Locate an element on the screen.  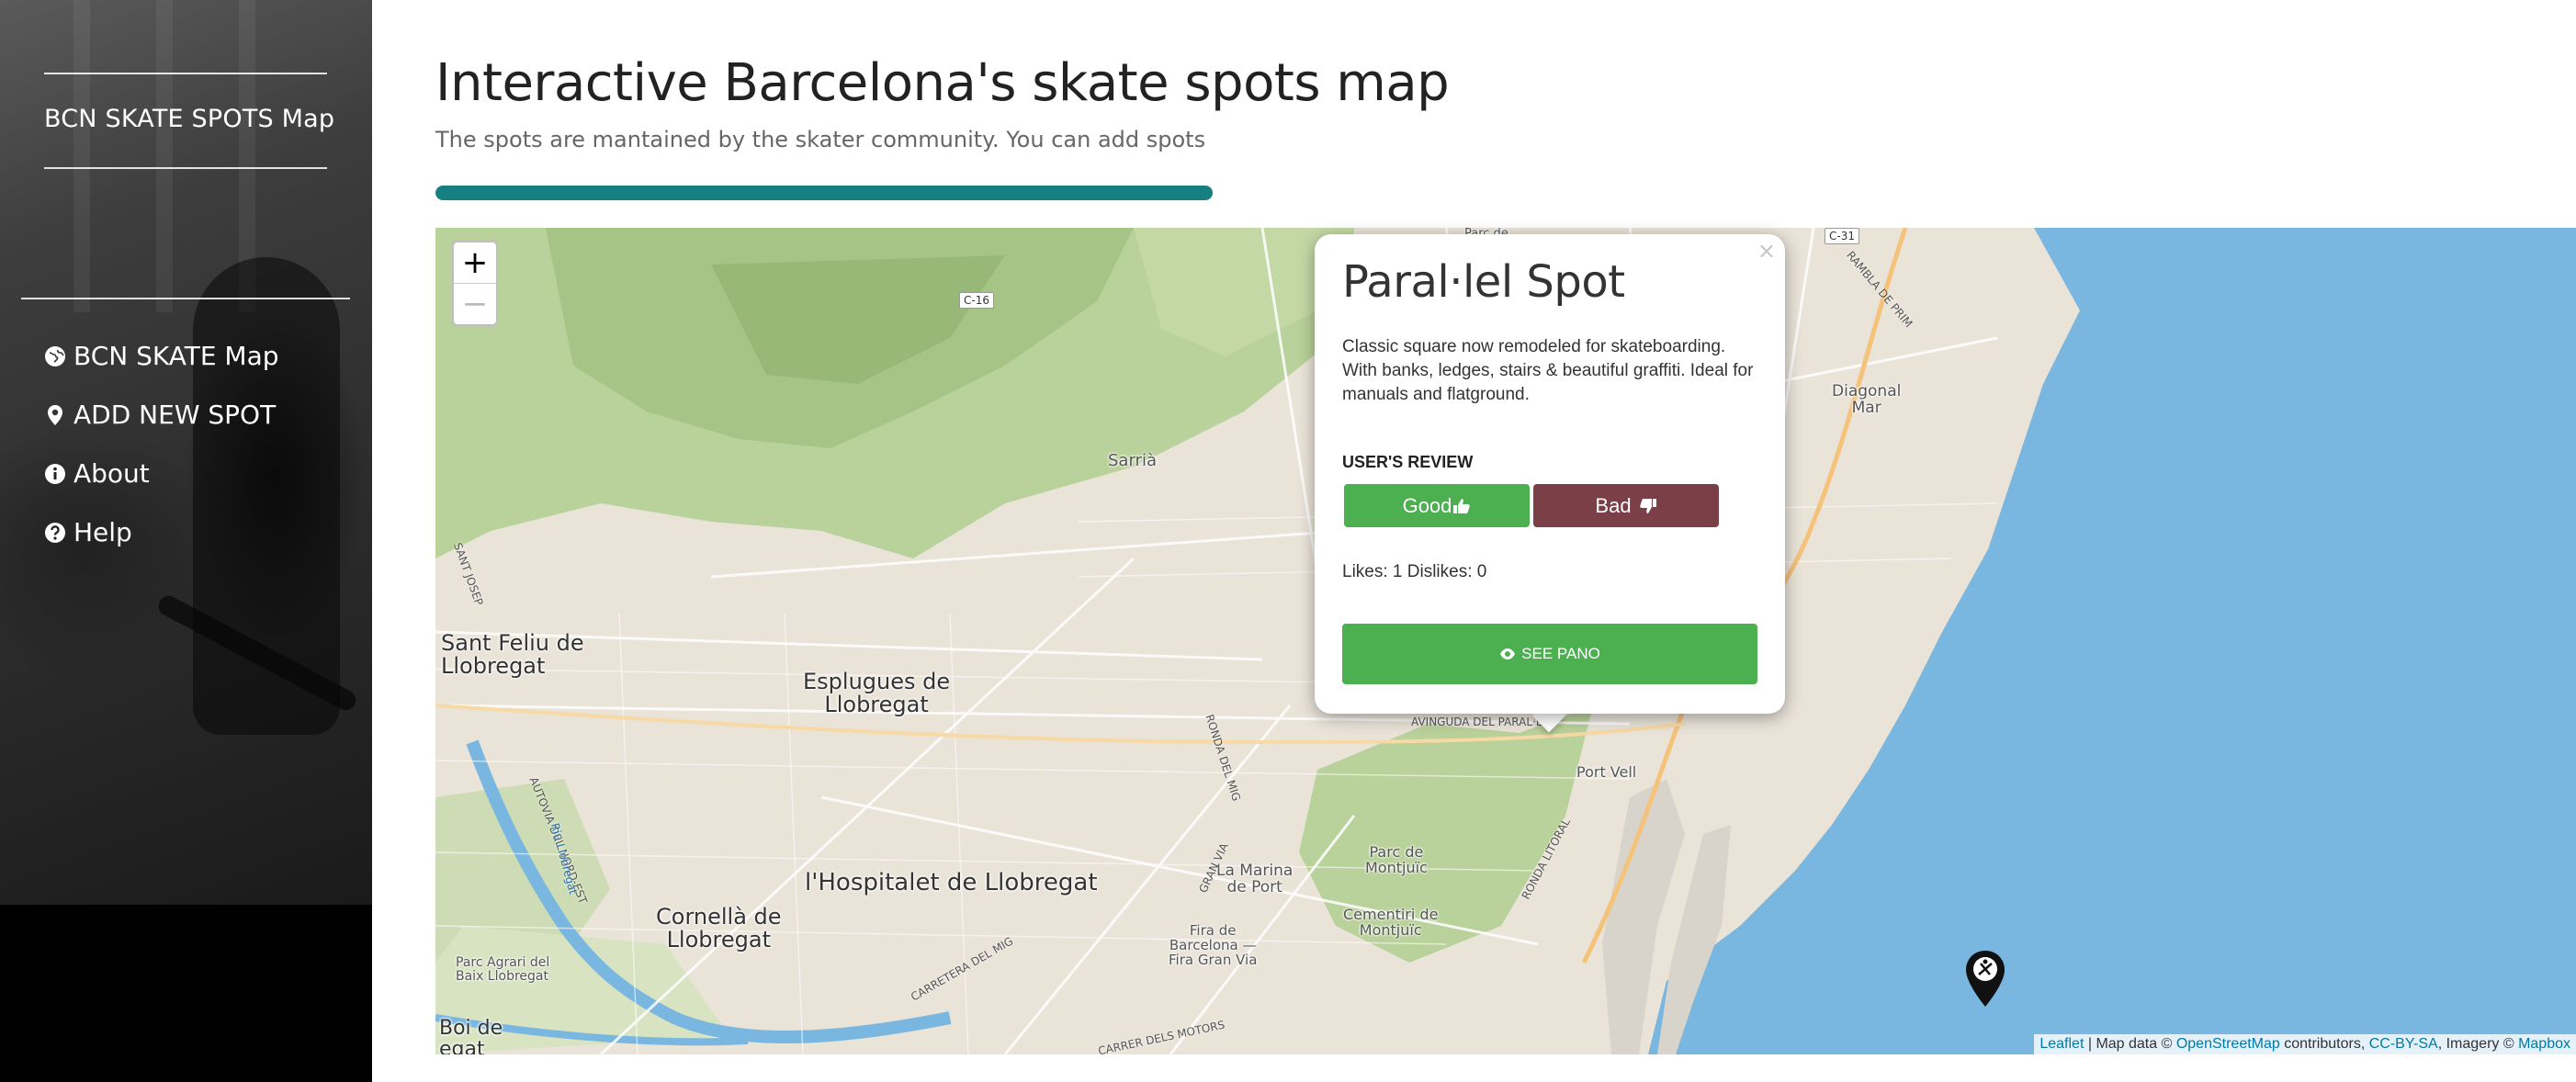
openstreetmap-link: OpenStreetMap is located at coordinates (2228, 1044).